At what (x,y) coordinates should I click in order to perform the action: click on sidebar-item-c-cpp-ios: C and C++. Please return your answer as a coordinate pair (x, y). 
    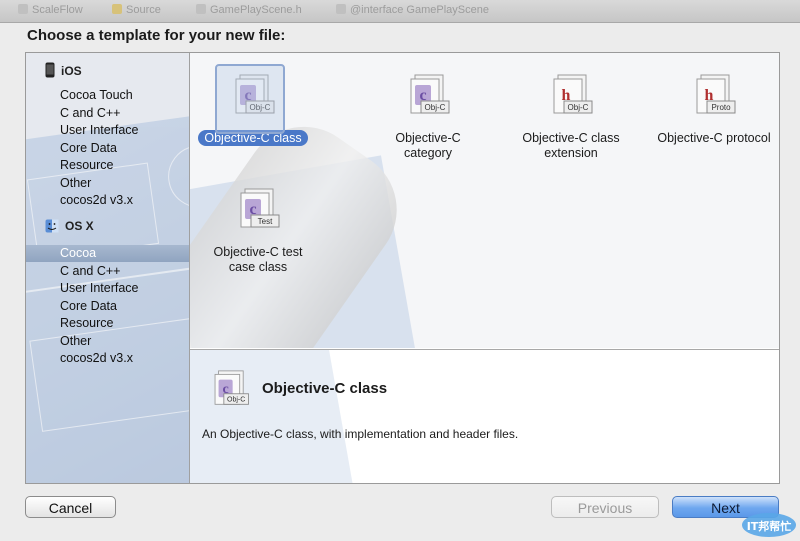
    Looking at the image, I should click on (107, 113).